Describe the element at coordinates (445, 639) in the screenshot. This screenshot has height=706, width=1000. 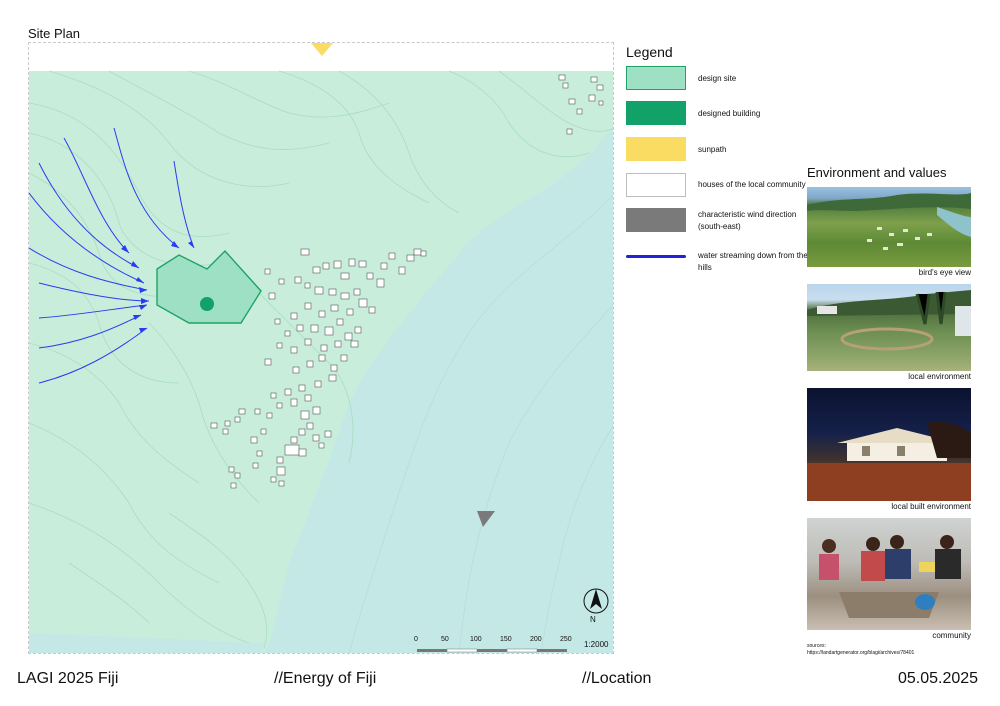
I see `scale-tick: 50` at that location.